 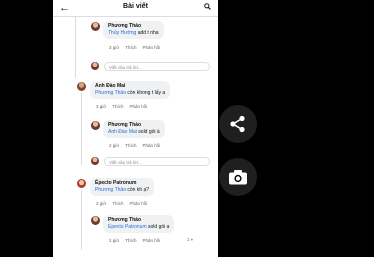 I want to click on comment-bubble: Phương Thảo Épecto Patronum sold gói a, so click(x=139, y=224).